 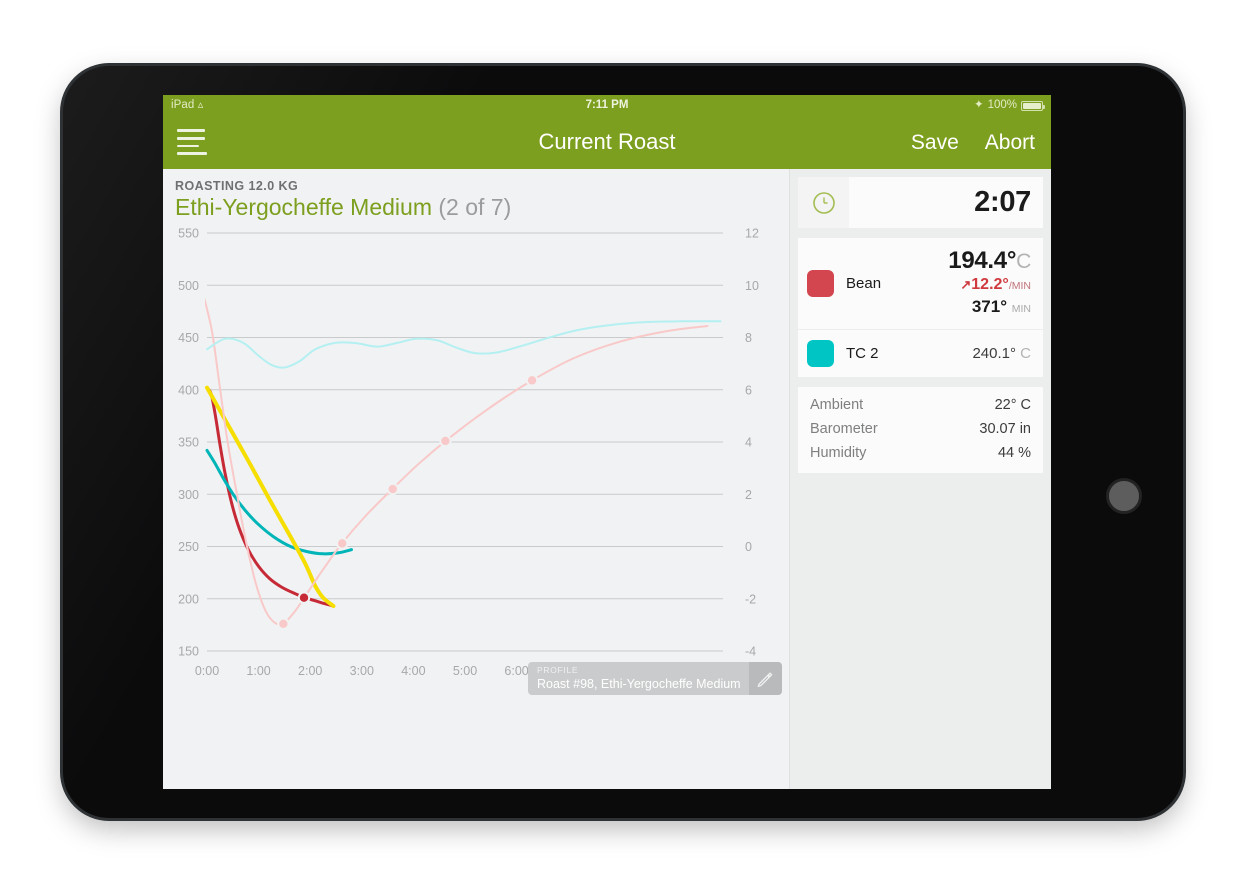 I want to click on y-axis-right-tick: 2, so click(x=748, y=495).